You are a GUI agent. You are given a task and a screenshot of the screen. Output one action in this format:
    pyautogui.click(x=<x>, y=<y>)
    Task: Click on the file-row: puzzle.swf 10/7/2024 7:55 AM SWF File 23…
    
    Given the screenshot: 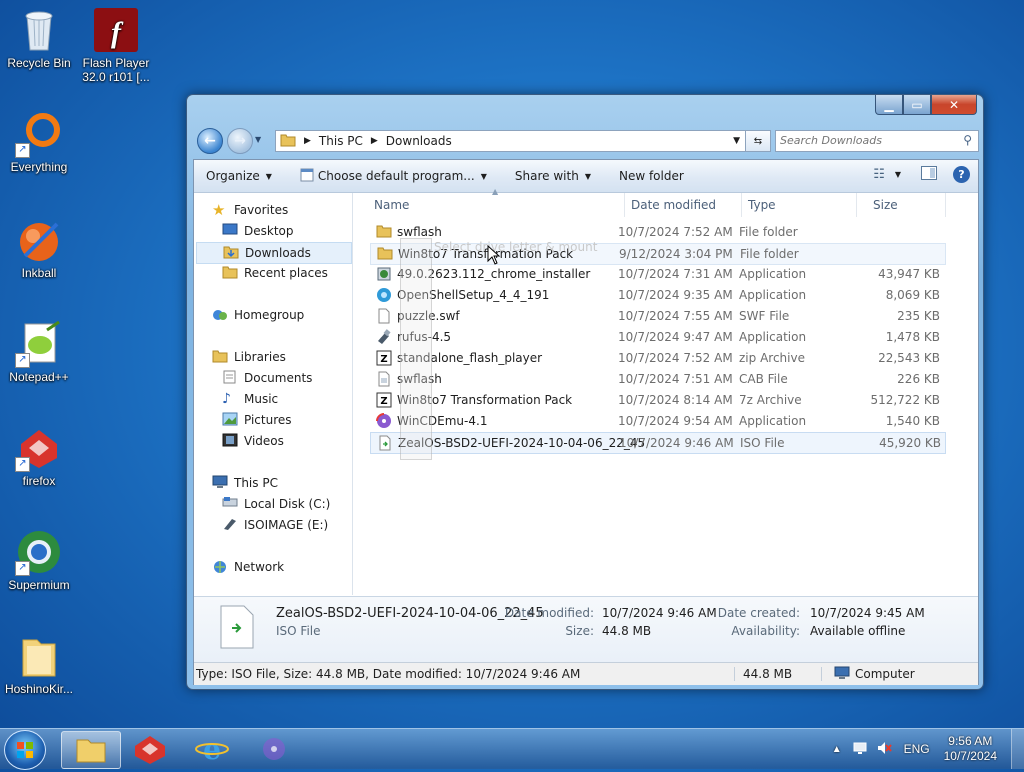 What is the action you would take?
    pyautogui.click(x=657, y=316)
    